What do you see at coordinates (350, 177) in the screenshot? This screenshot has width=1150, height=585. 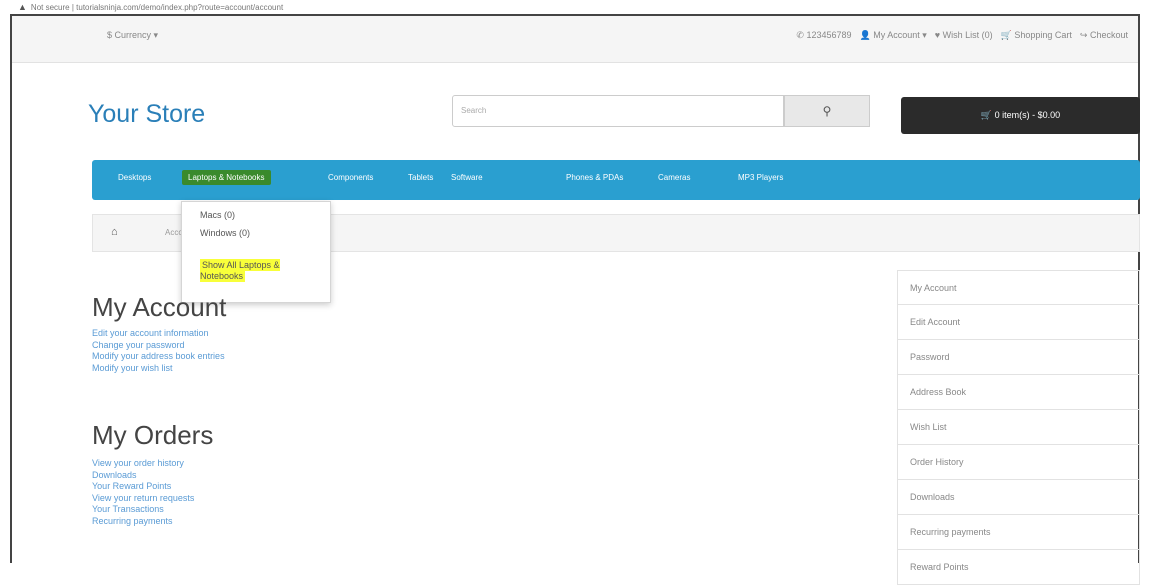 I see `menu-item-components: Components` at bounding box center [350, 177].